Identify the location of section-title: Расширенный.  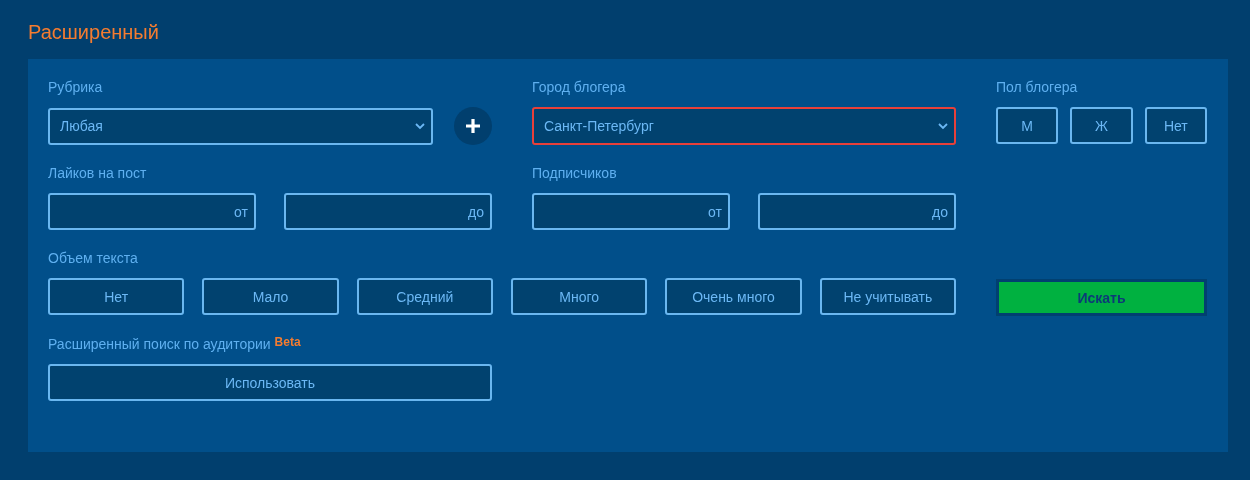
(94, 32).